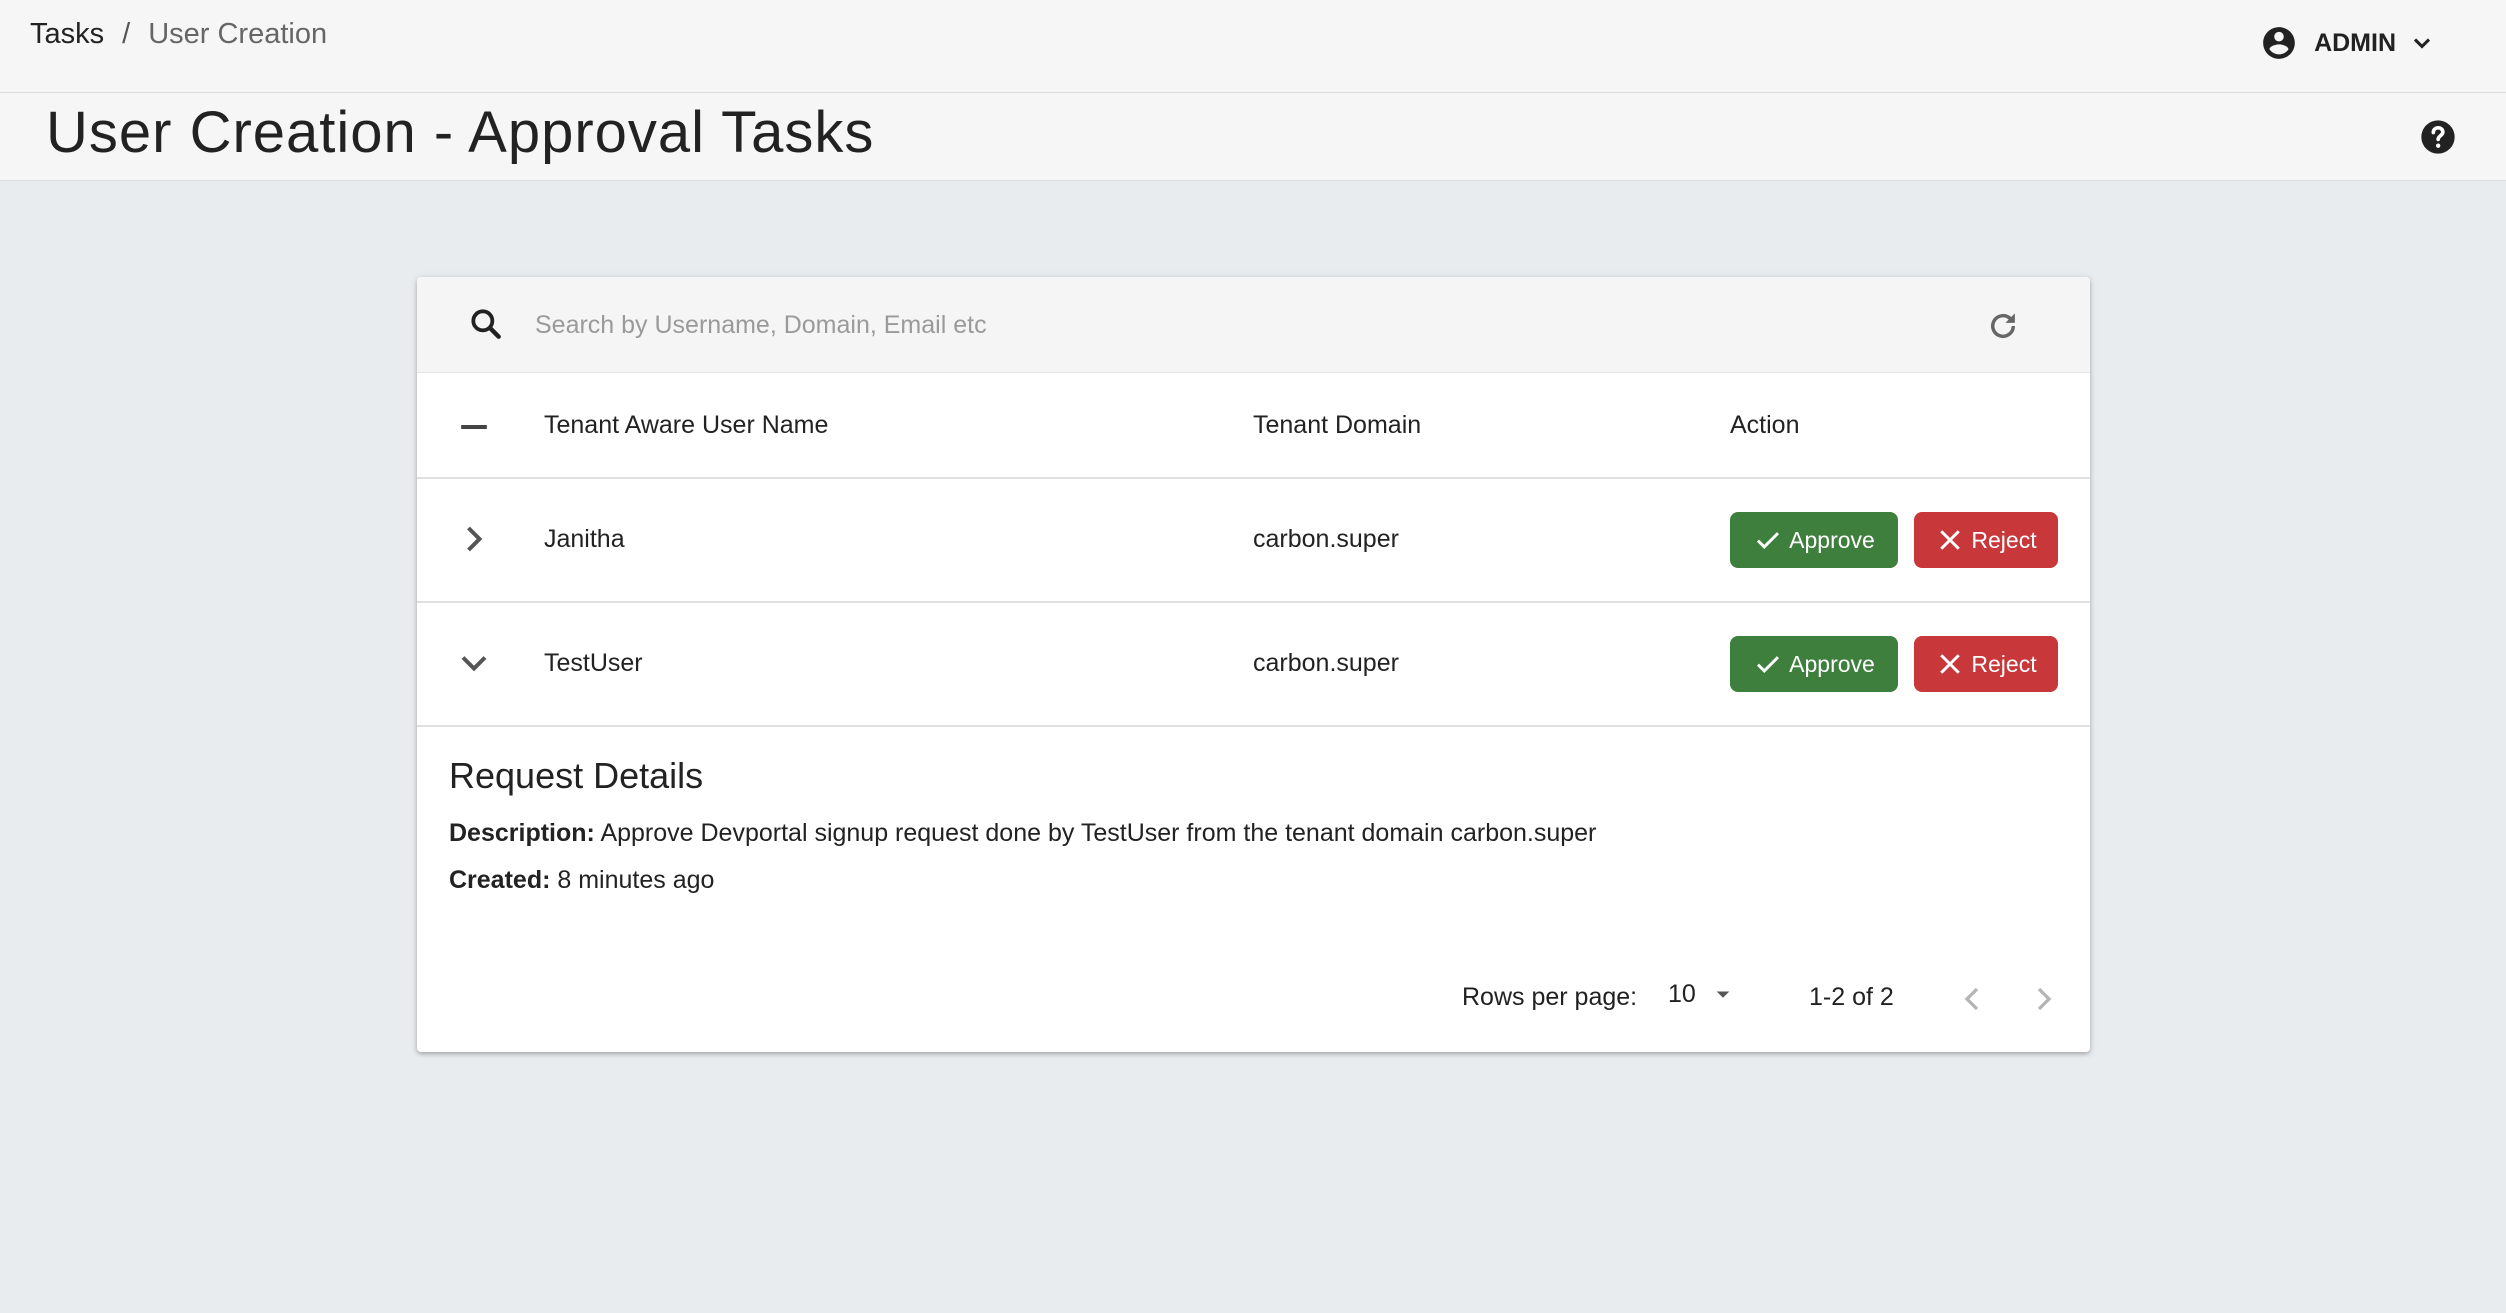  Describe the element at coordinates (1682, 993) in the screenshot. I see `rows-per-page-value: 10` at that location.